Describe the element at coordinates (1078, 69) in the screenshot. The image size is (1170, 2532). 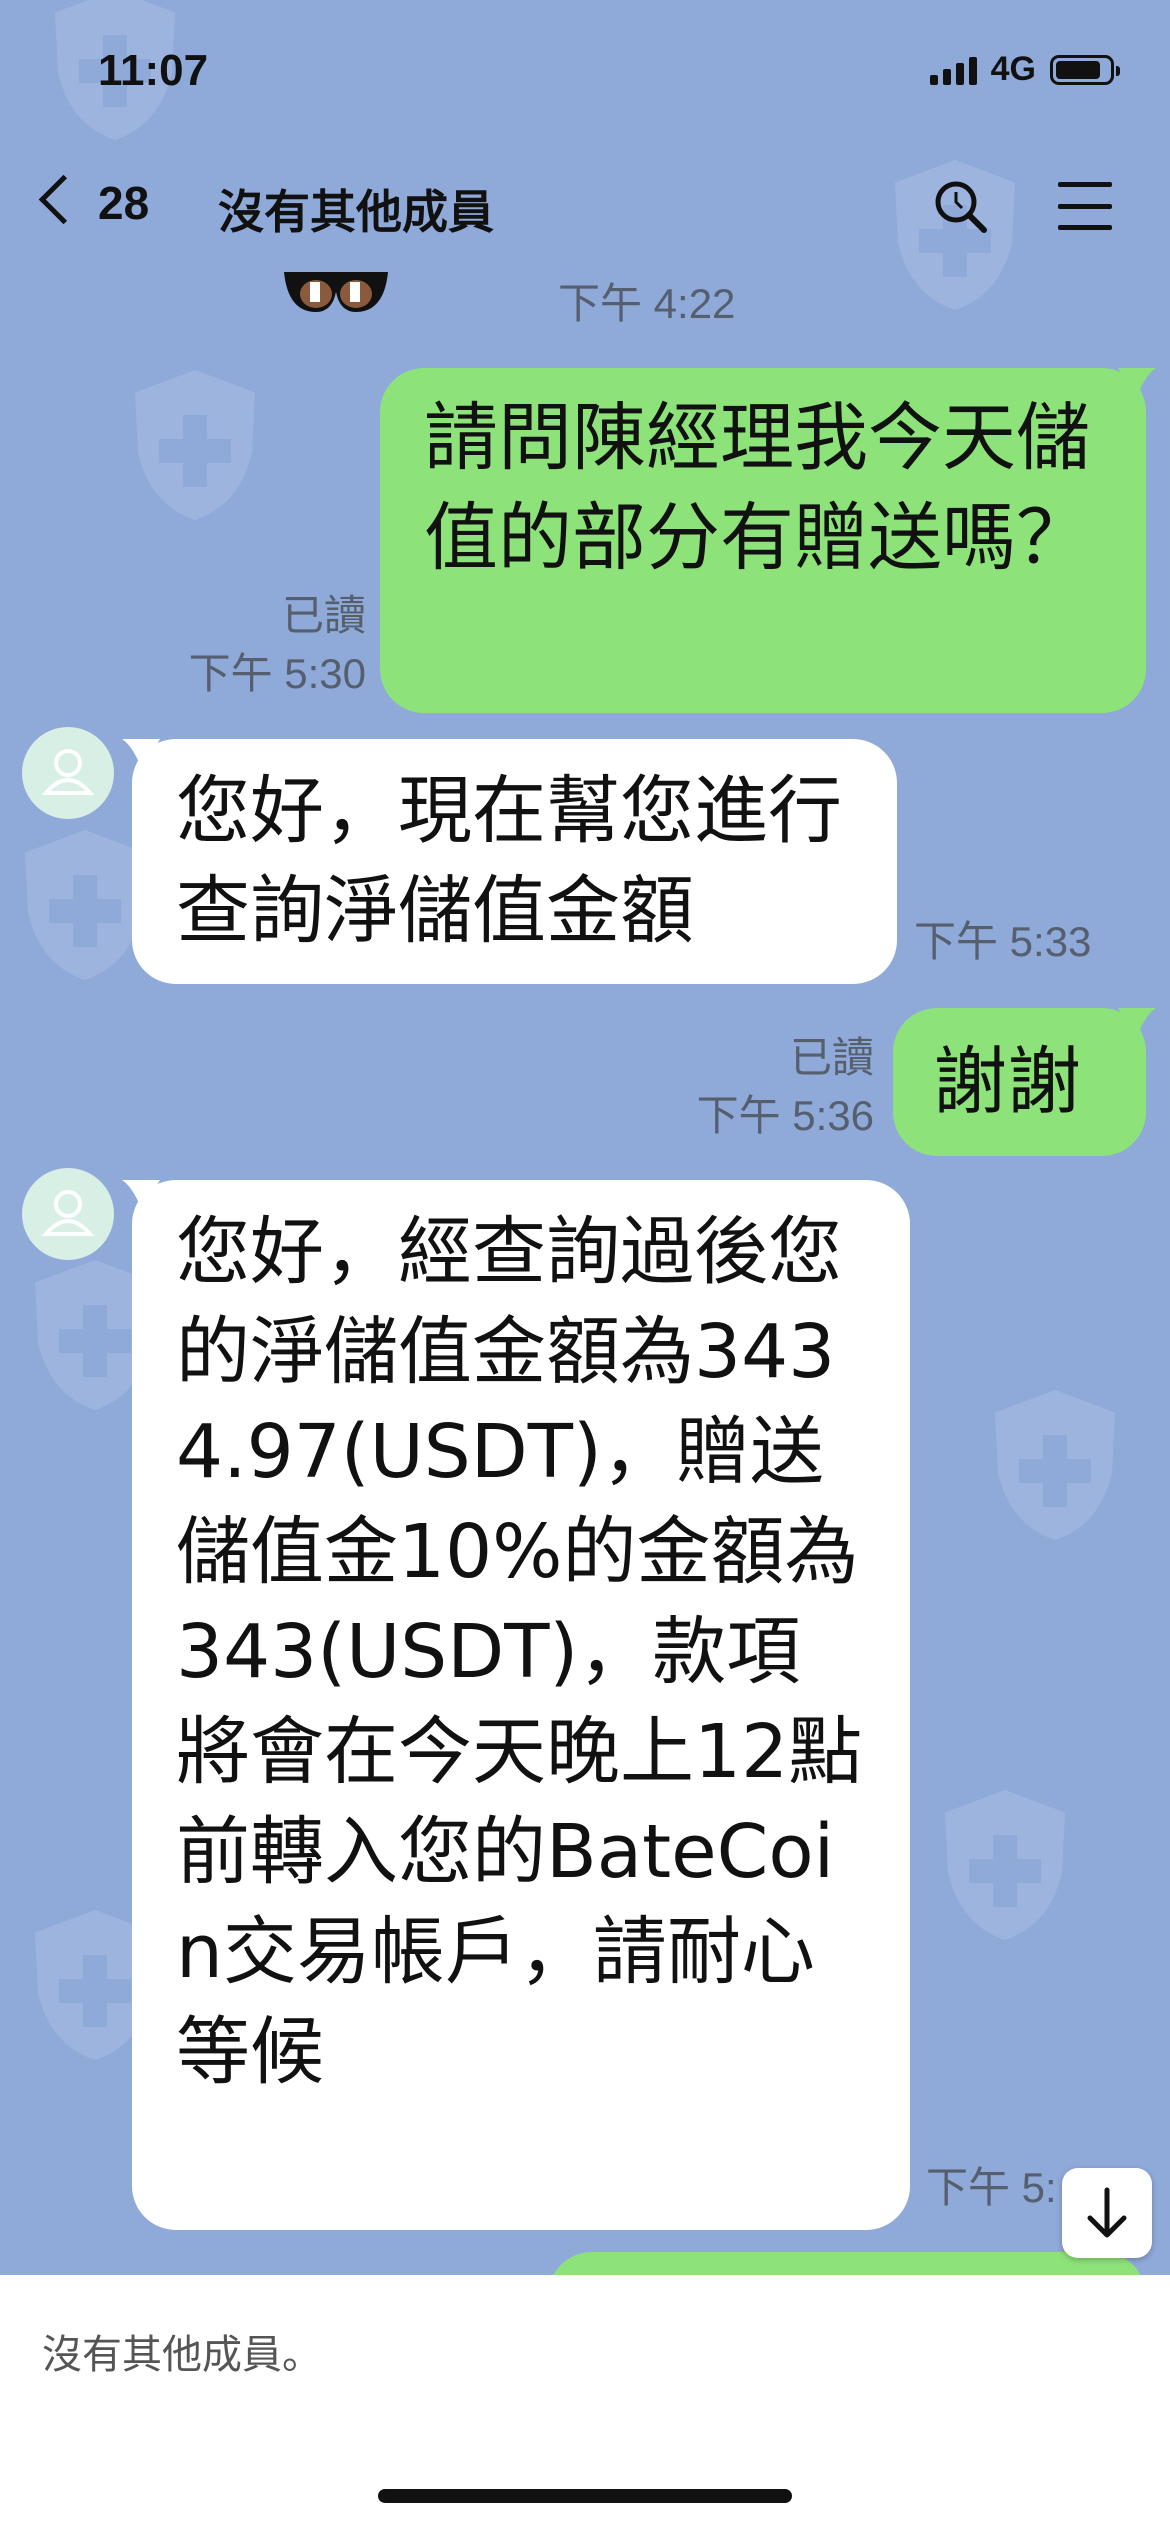
I see `battery-fill` at that location.